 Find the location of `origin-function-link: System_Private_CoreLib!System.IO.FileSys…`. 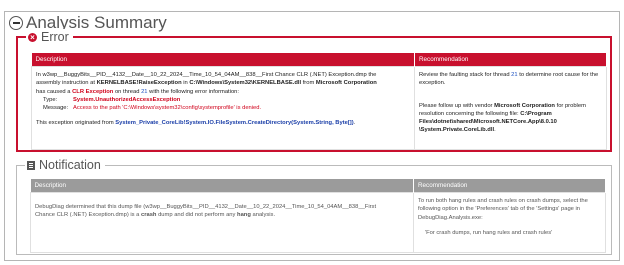

origin-function-link: System_Private_CoreLib!System.IO.FileSys… is located at coordinates (234, 123).